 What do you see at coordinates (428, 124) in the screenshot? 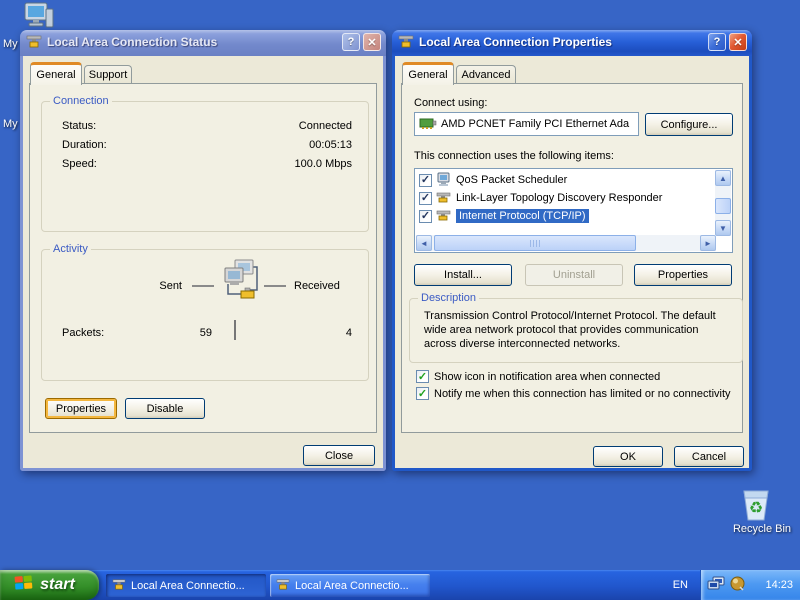
I see `network-adapter-icon` at bounding box center [428, 124].